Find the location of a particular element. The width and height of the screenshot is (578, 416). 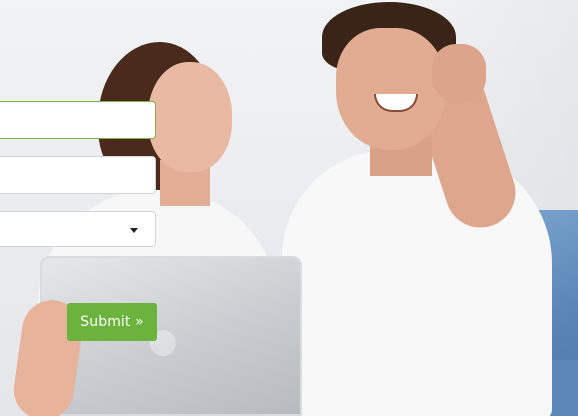

select-dropdown is located at coordinates (78, 229).